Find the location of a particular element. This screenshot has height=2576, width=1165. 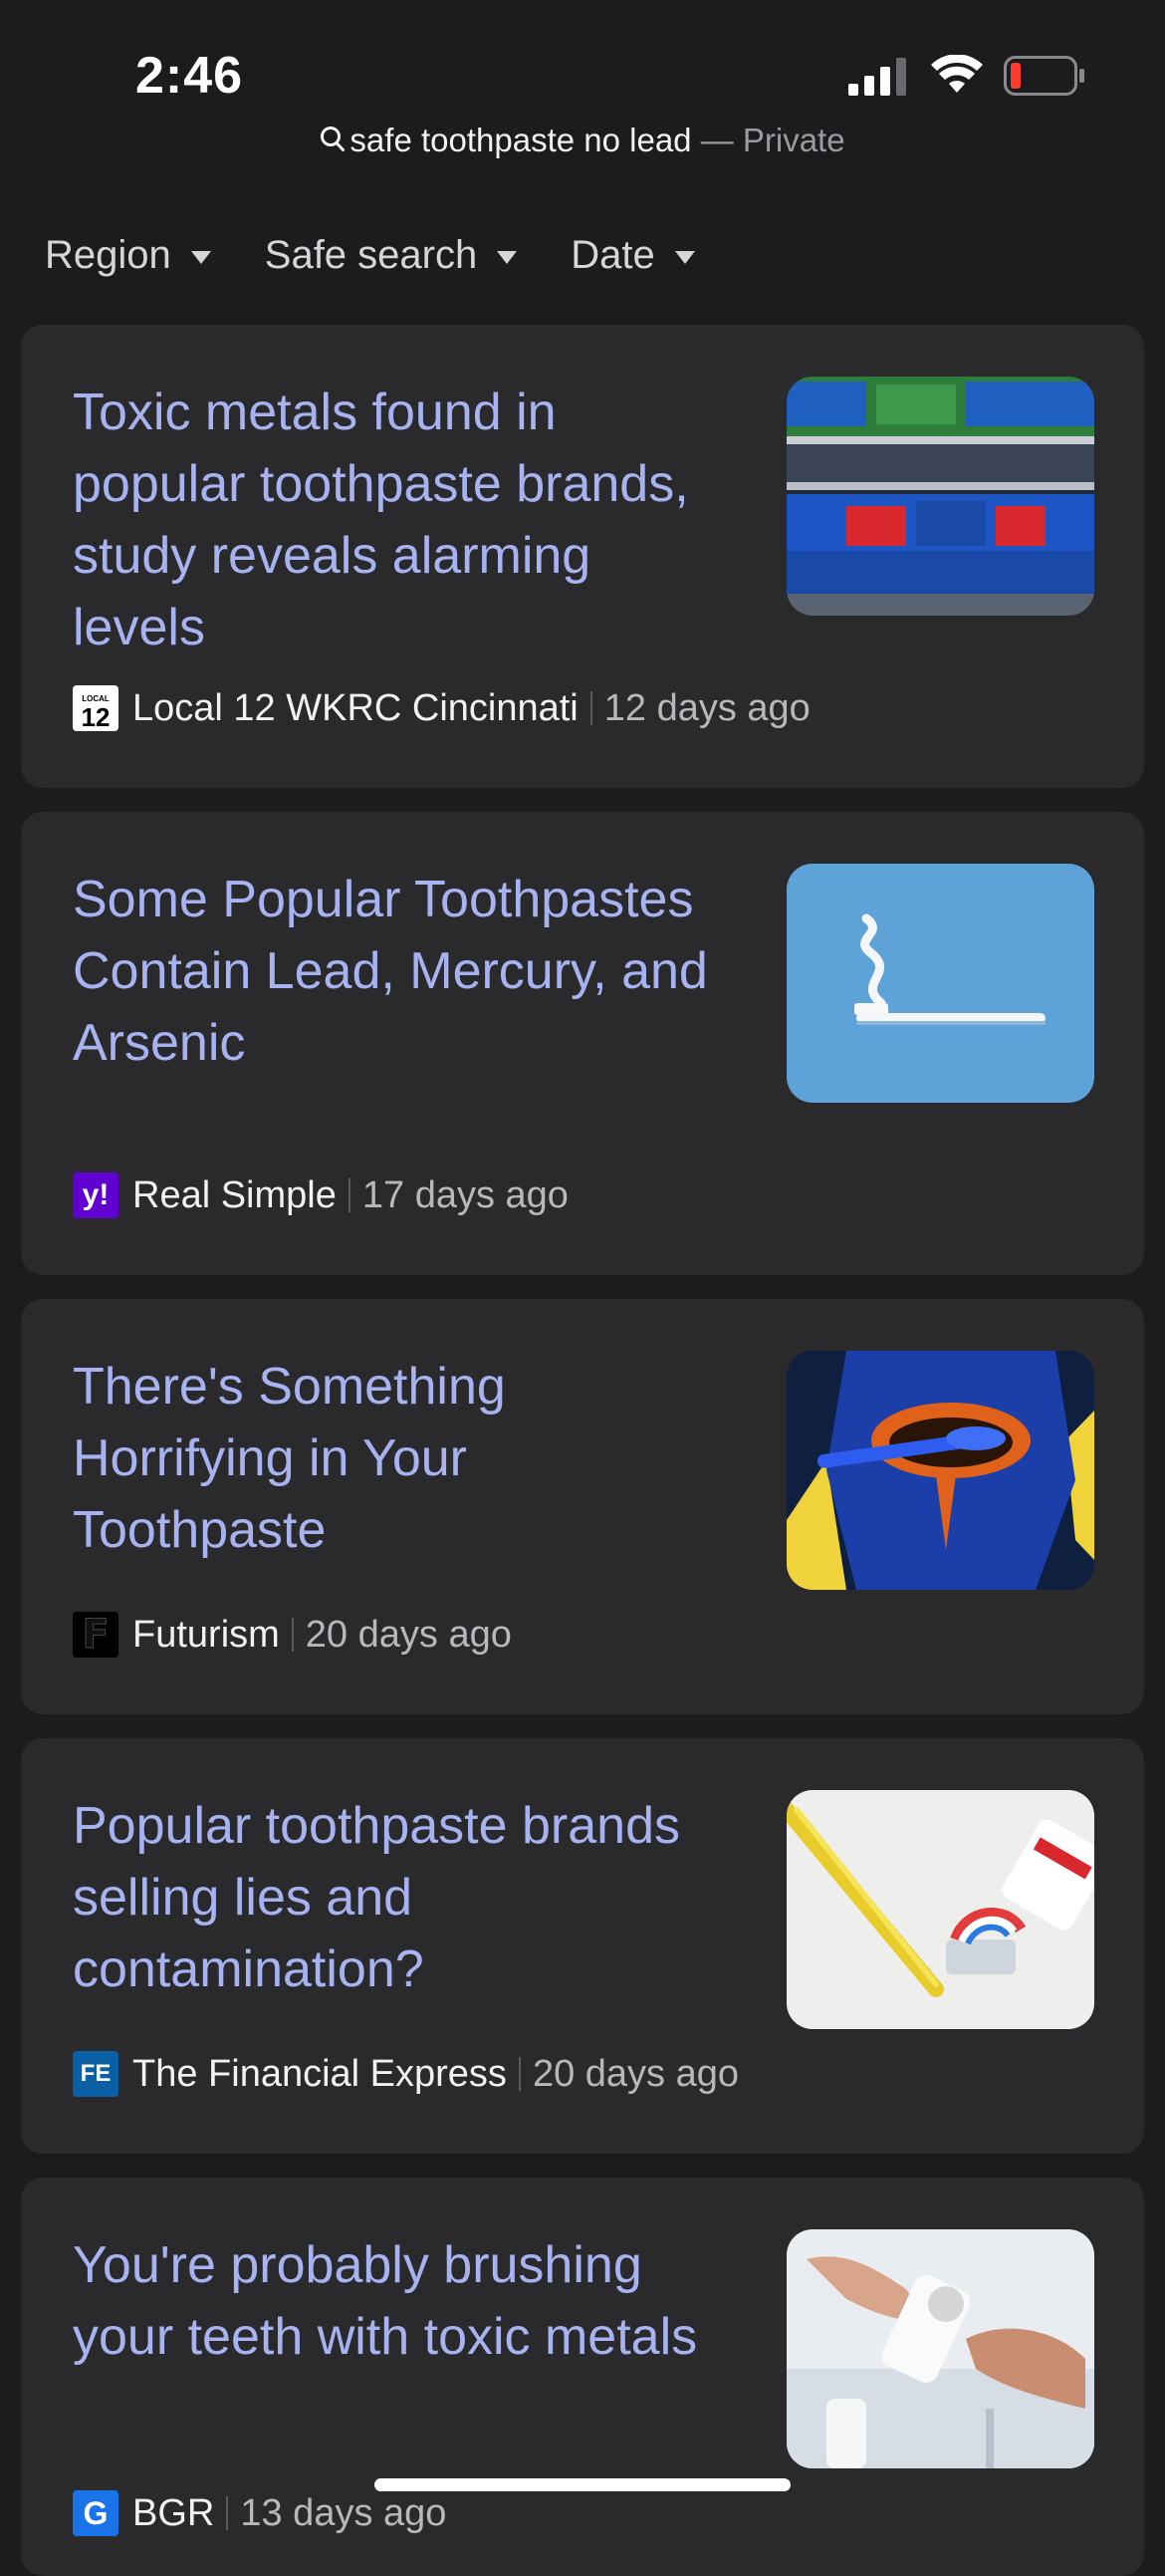

bgr-logo-icon: G is located at coordinates (95, 2513).